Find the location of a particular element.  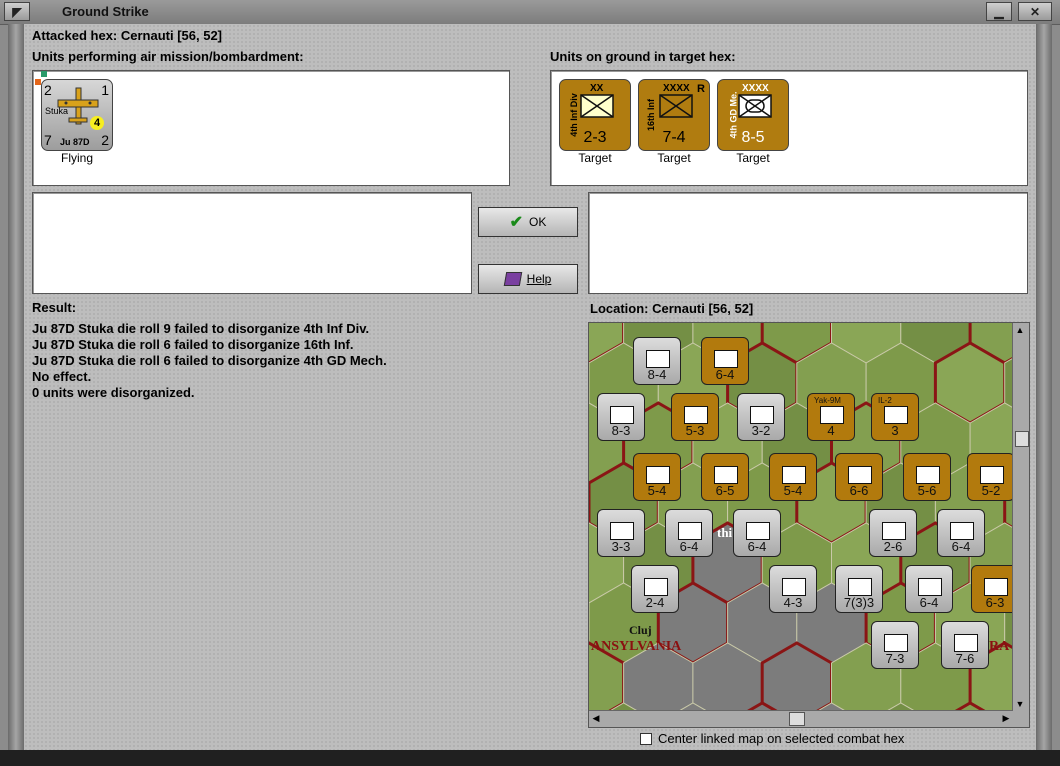

map-unit-value: 6-5 is located at coordinates (725, 490).